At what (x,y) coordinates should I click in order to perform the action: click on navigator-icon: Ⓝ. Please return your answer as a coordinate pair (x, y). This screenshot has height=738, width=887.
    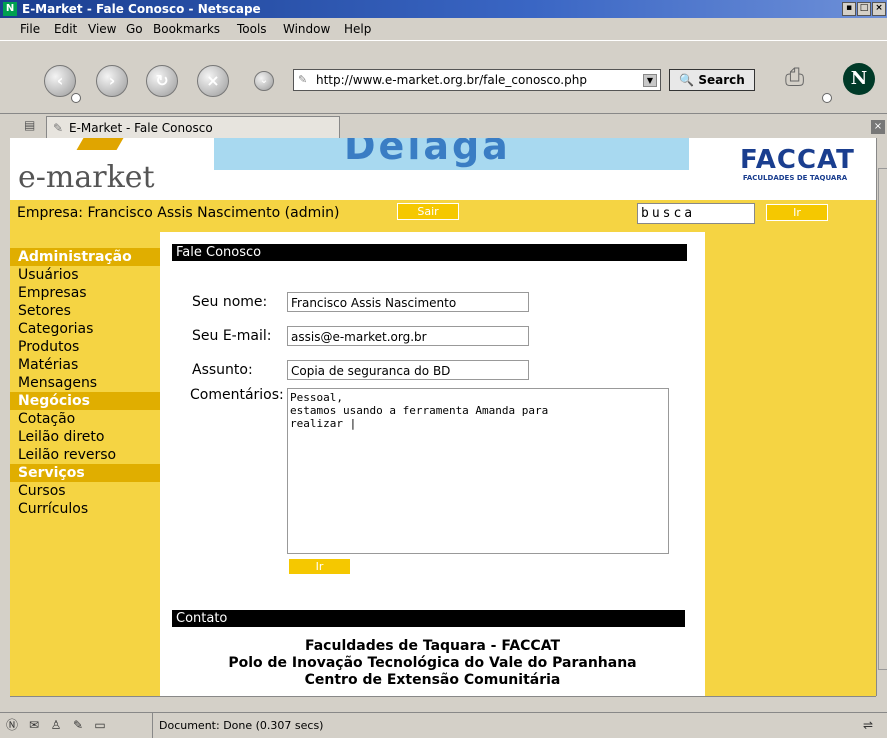
    Looking at the image, I should click on (12, 725).